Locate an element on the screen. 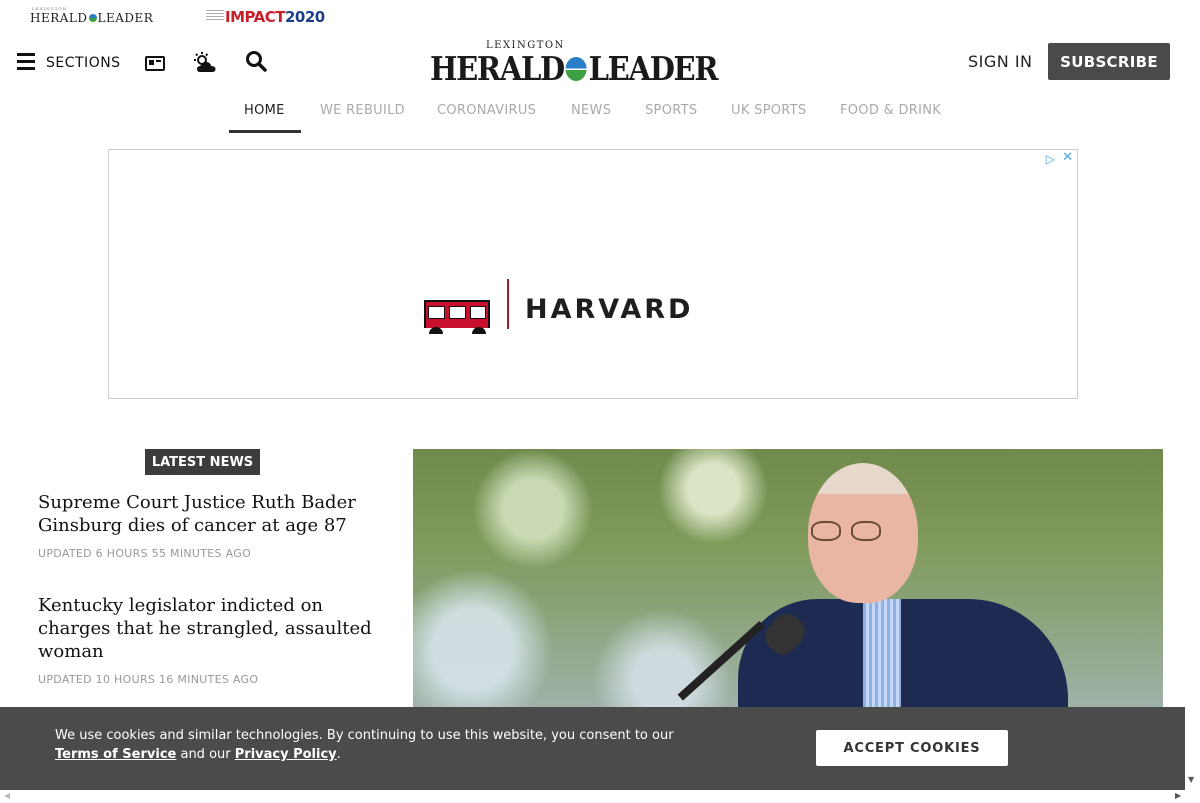 This screenshot has width=1200, height=803. photo-subject-shirt is located at coordinates (882, 654).